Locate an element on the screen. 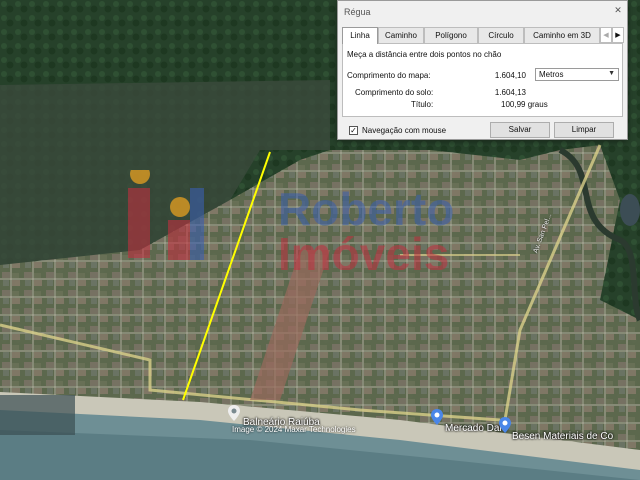  place-label-mercado: Mercado Daiu is located at coordinates (476, 428).